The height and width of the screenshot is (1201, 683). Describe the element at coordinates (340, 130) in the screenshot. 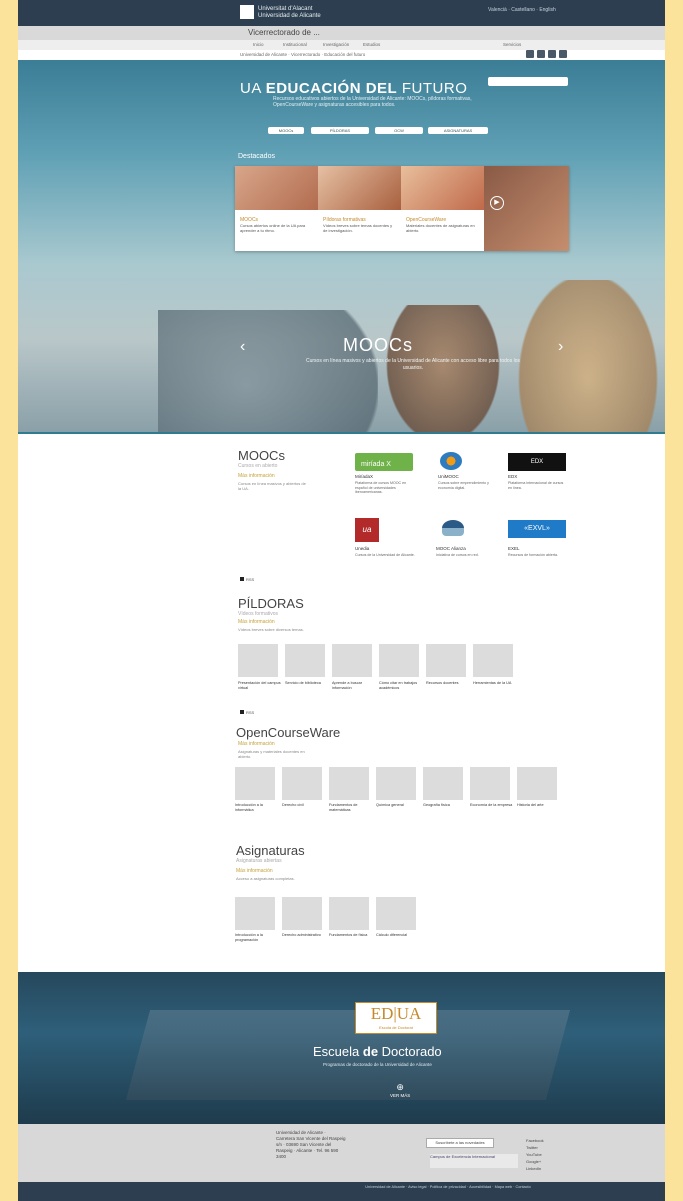

I see `hero-button-pildoras: PÍLDORAS` at that location.